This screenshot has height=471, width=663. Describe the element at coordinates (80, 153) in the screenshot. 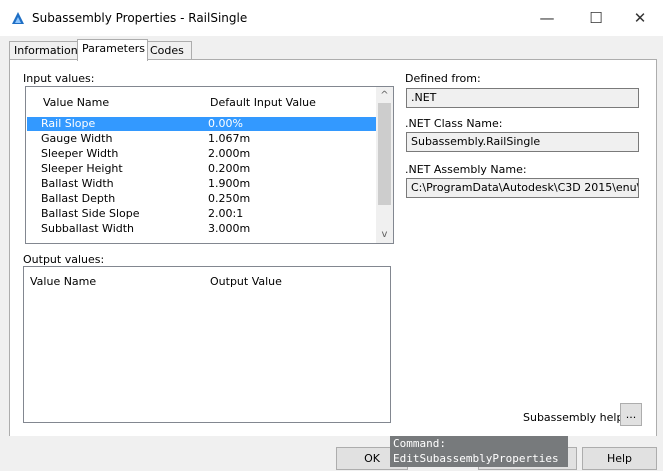

I see `value-name-cell: Sleeper Width` at that location.